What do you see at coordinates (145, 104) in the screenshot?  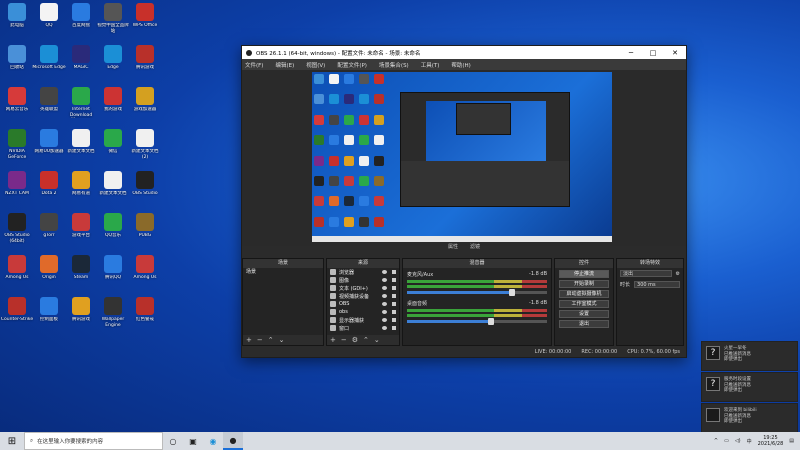 I see `desktop-icon: 游戏加速器` at bounding box center [145, 104].